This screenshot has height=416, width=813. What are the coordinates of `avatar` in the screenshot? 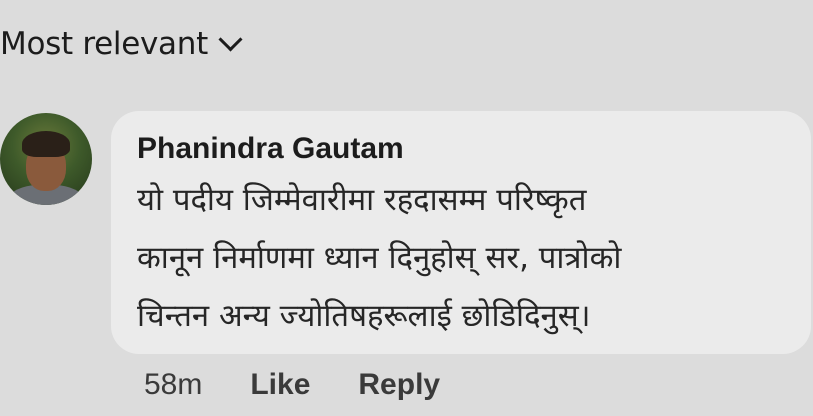 It's located at (46, 159).